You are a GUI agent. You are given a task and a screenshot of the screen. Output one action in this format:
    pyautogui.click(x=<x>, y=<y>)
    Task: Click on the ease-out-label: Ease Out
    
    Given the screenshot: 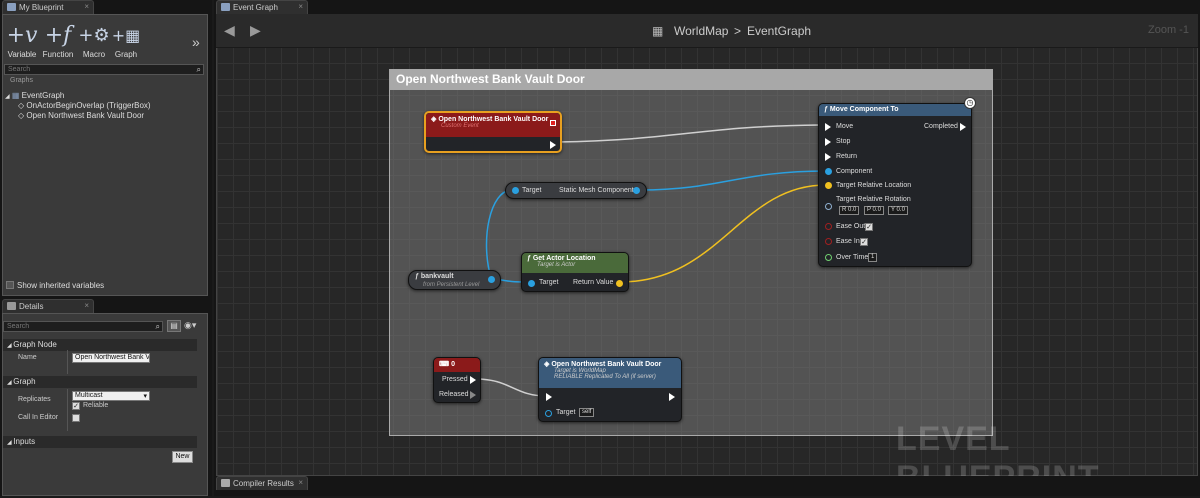 What is the action you would take?
    pyautogui.click(x=851, y=226)
    